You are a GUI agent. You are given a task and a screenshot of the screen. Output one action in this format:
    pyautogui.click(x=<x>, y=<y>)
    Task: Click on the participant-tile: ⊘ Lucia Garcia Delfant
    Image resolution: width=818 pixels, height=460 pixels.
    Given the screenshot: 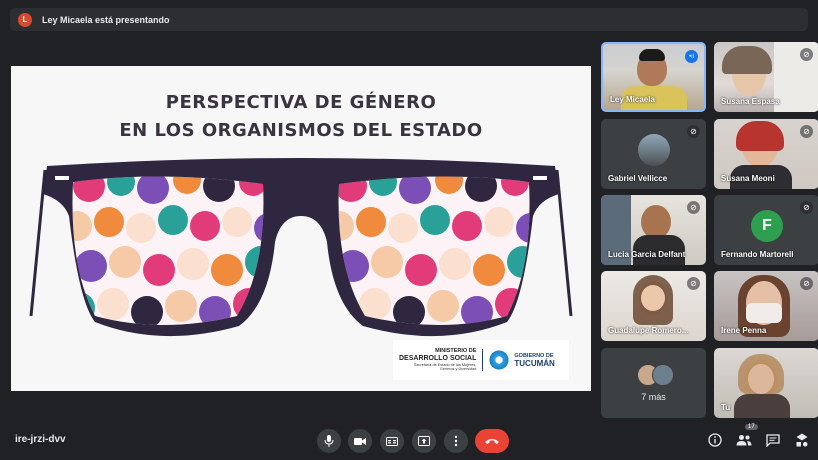 What is the action you would take?
    pyautogui.click(x=653, y=230)
    